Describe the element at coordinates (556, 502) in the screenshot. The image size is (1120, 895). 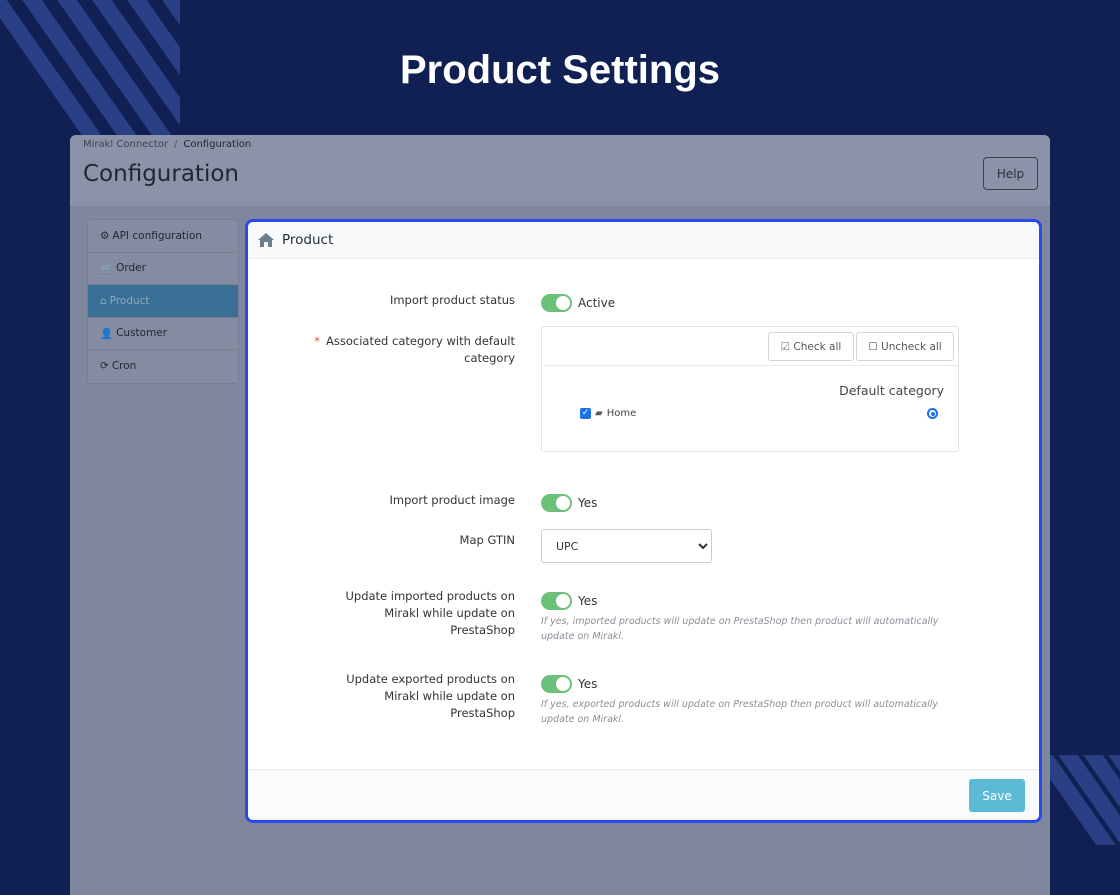
I see `import-image-toggle` at that location.